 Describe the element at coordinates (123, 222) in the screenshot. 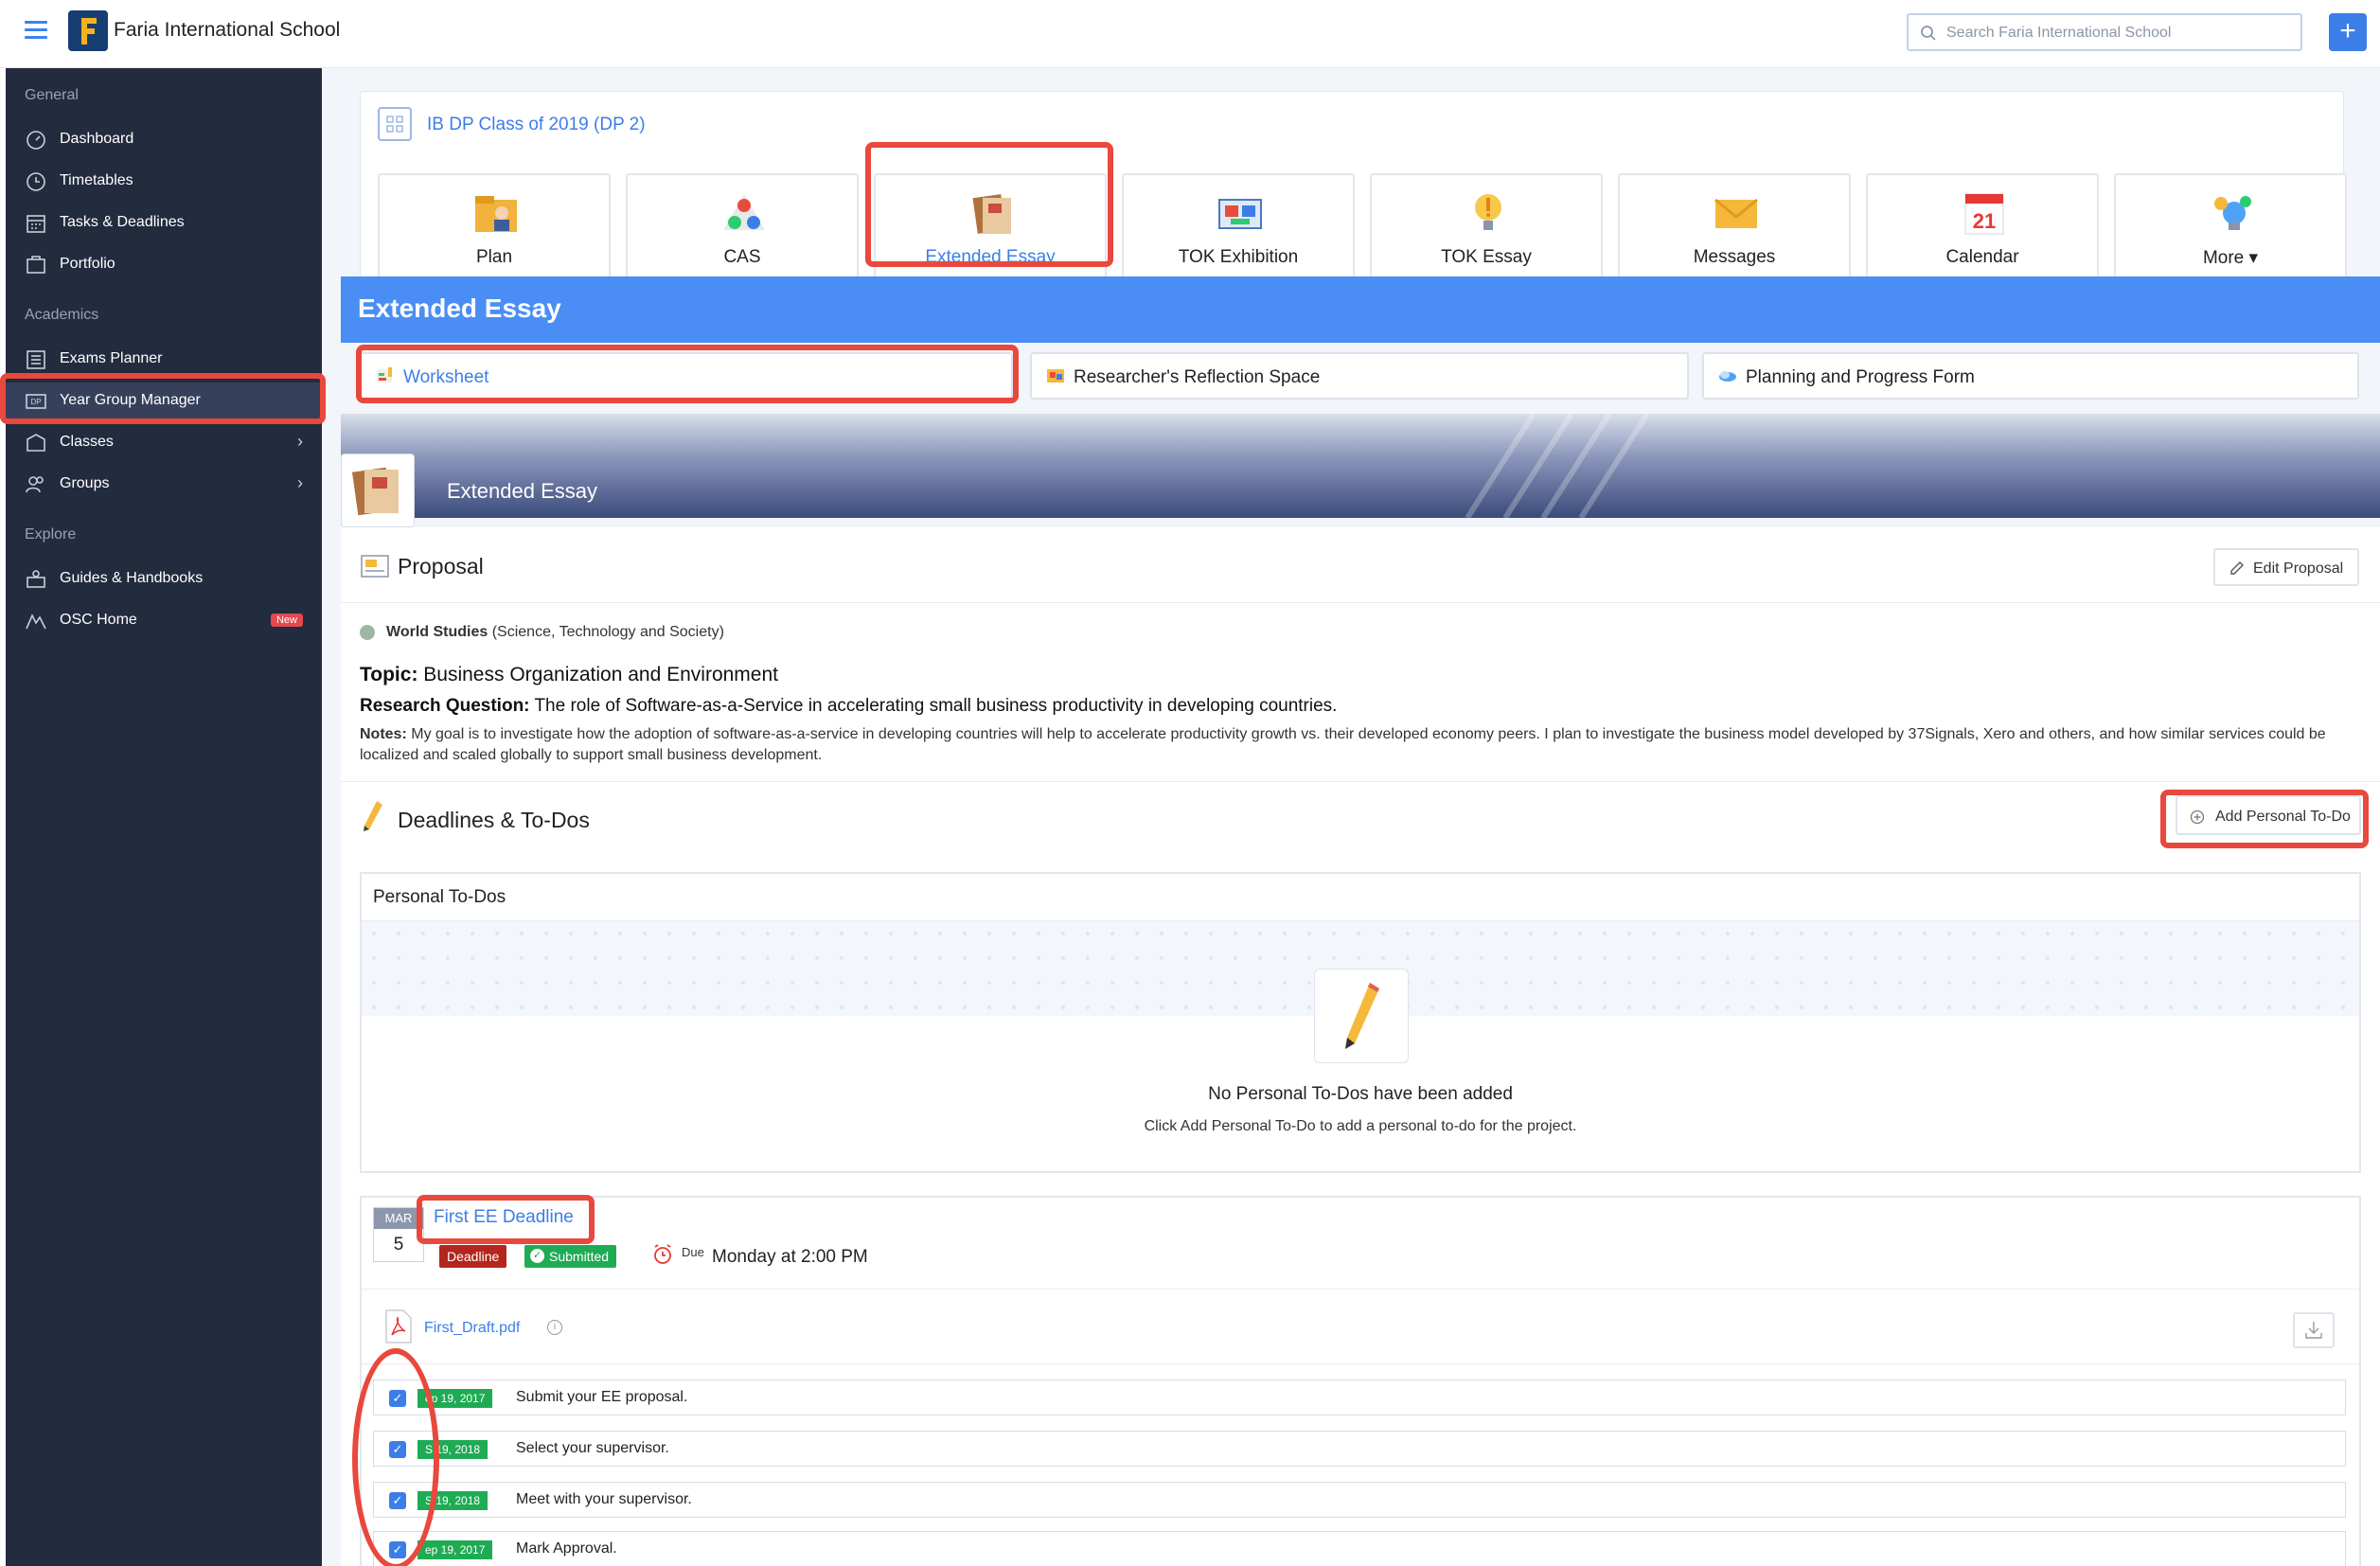

I see `sidebar-item-label: Tasks & Deadlines` at that location.